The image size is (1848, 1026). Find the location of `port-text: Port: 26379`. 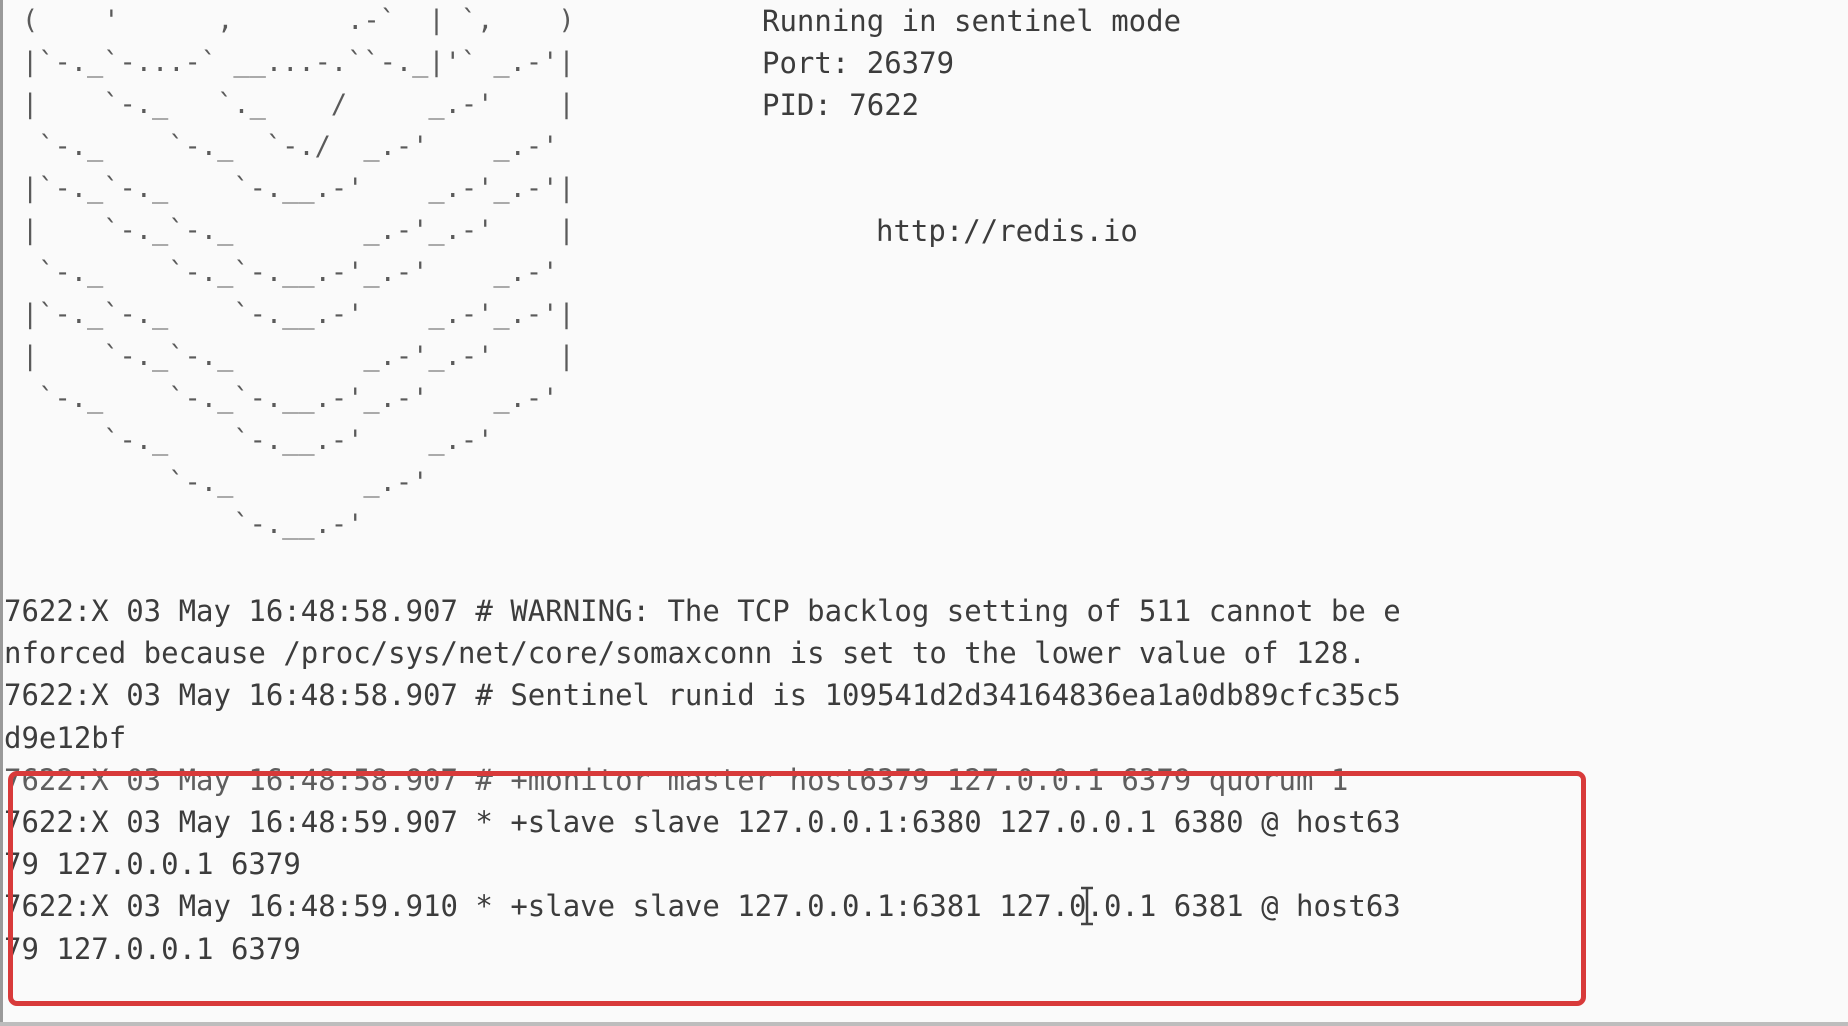

port-text: Port: 26379 is located at coordinates (858, 63).